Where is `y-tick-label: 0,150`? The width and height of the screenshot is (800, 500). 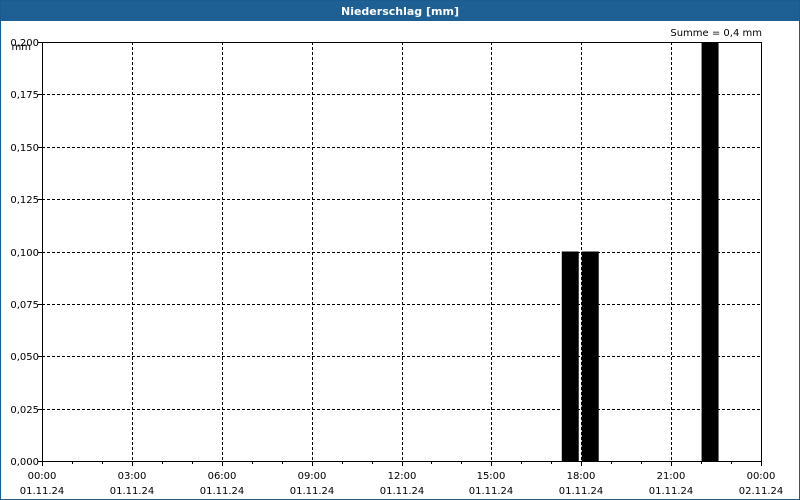
y-tick-label: 0,150 is located at coordinates (24, 148).